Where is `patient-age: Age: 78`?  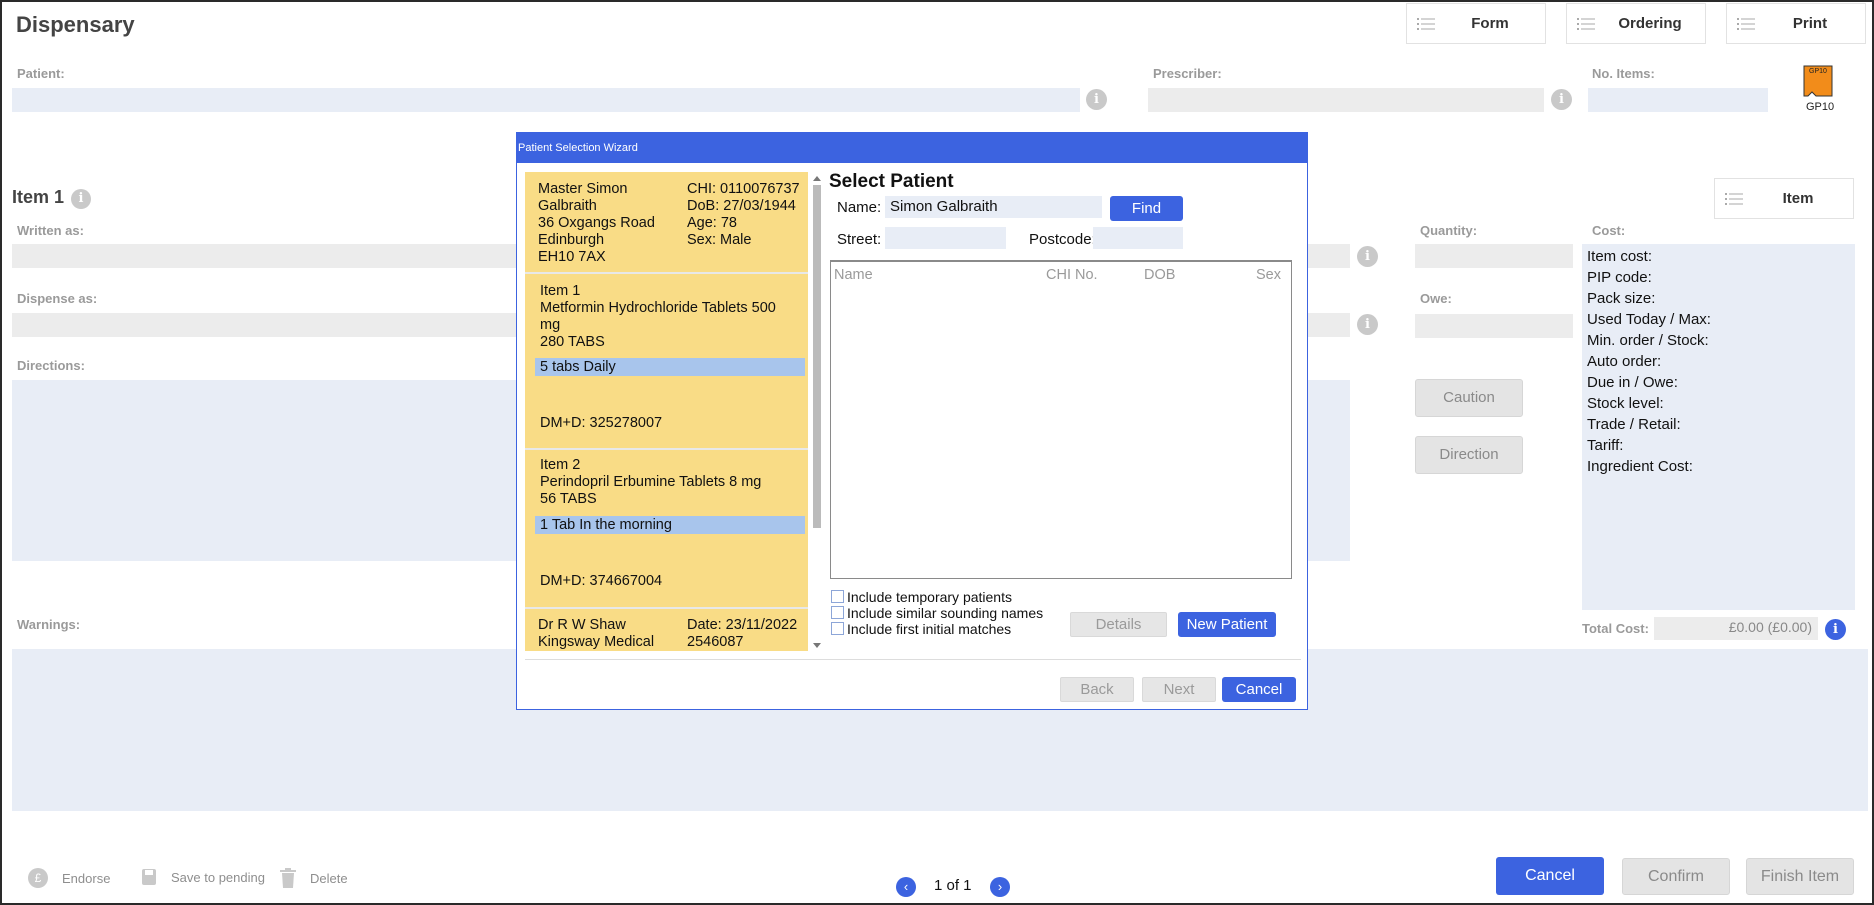 patient-age: Age: 78 is located at coordinates (712, 223).